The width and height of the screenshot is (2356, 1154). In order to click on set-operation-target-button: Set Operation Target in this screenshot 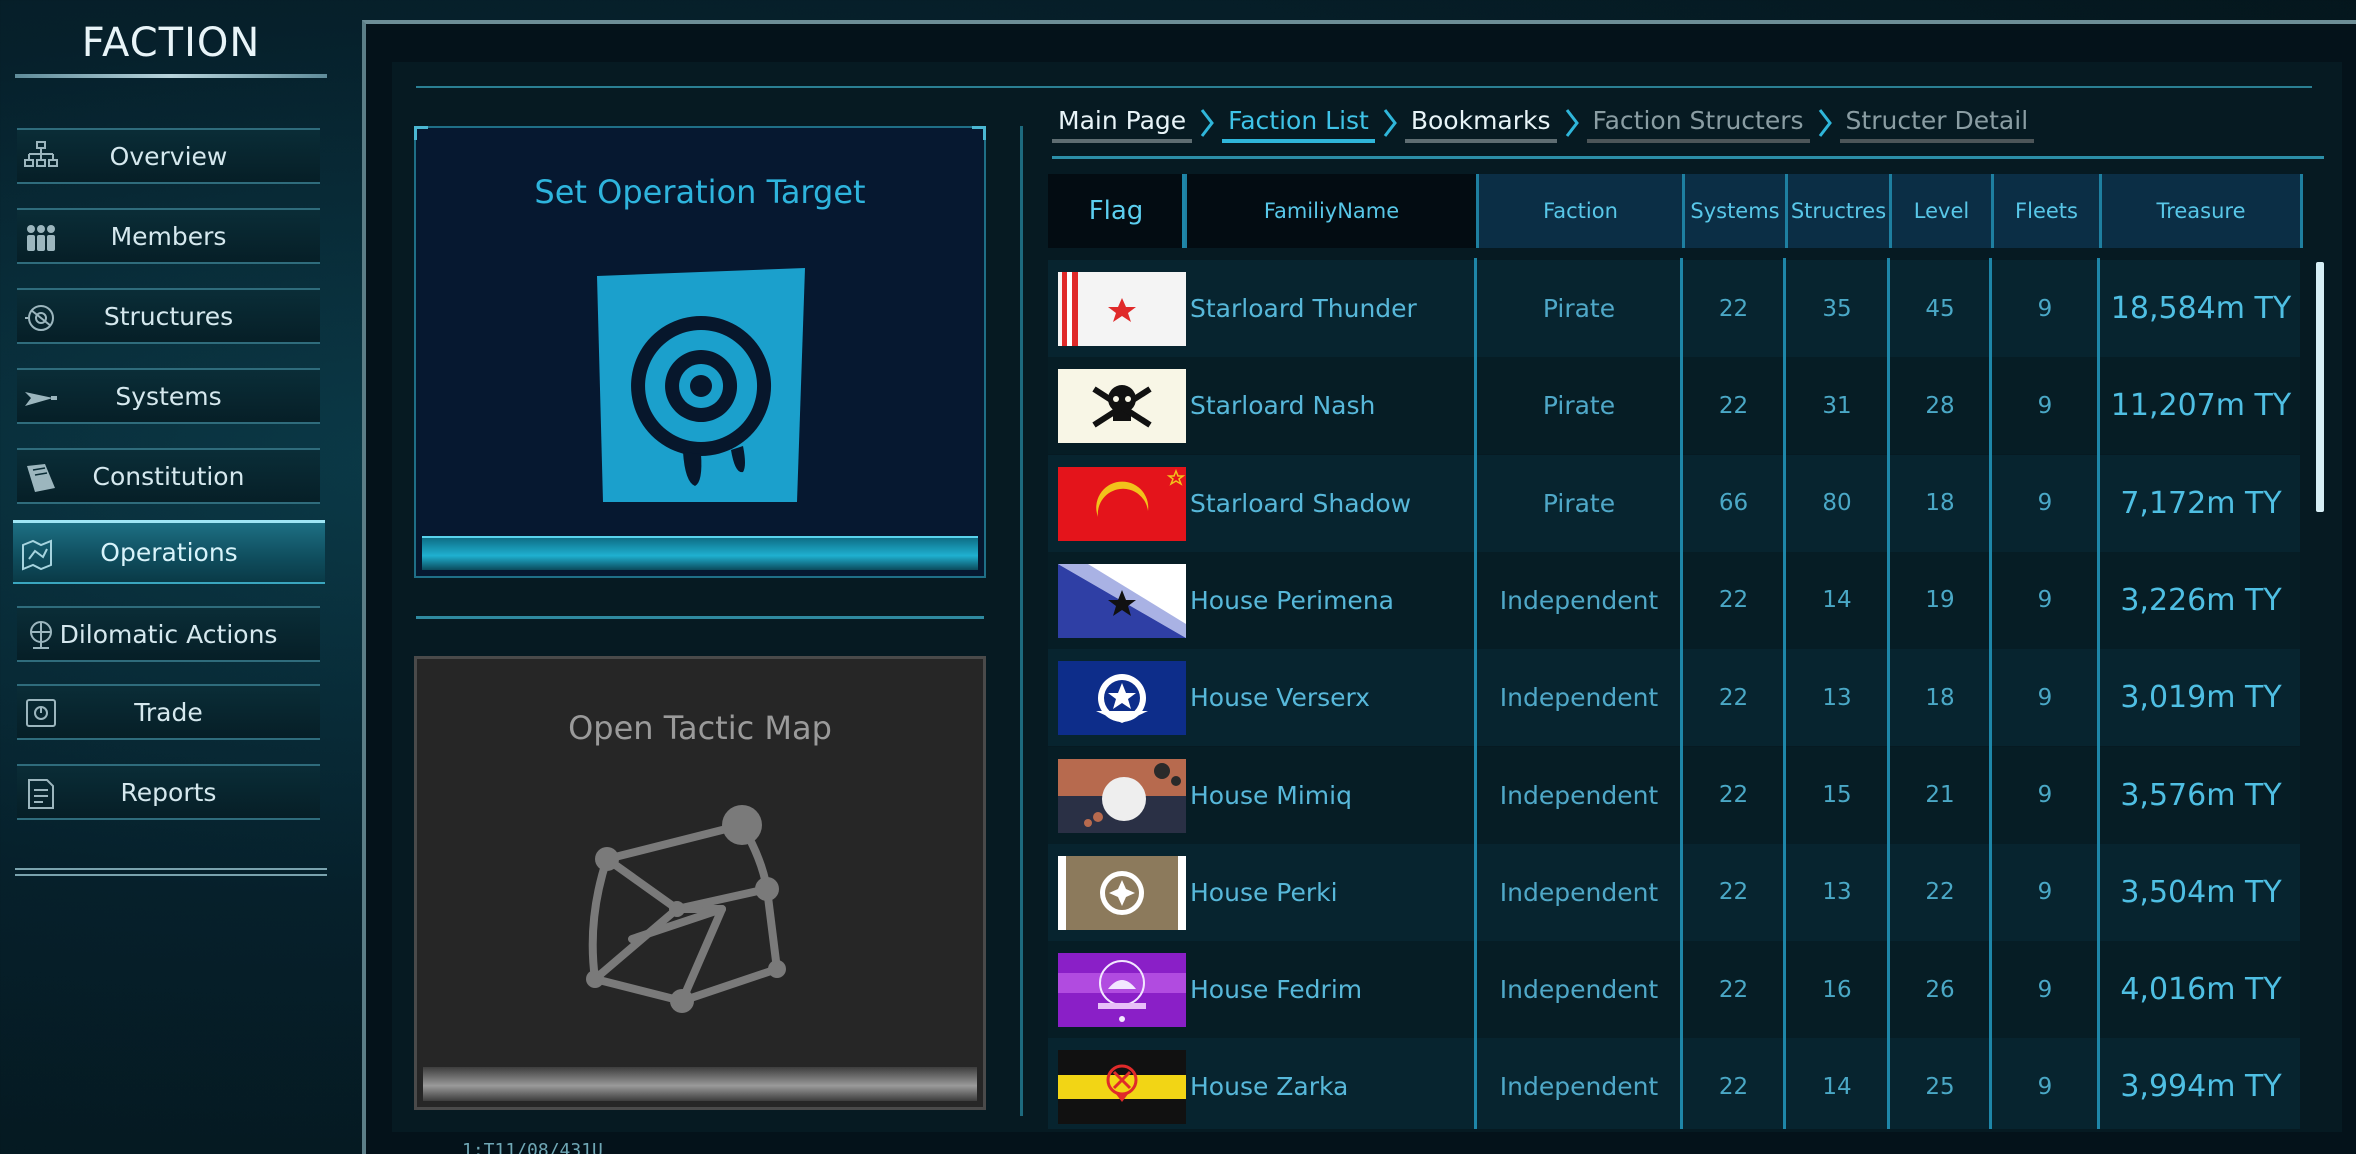, I will do `click(700, 352)`.